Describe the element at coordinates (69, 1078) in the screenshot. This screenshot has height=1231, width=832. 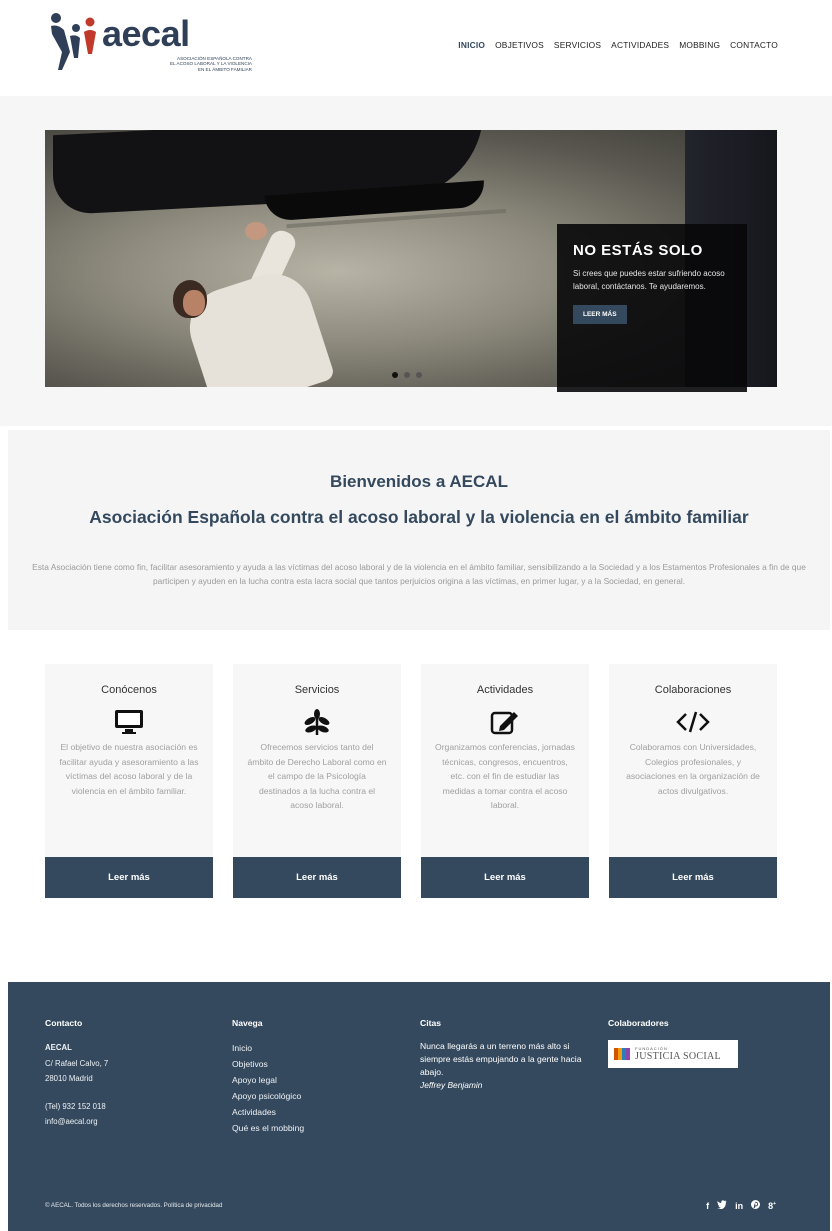
I see `contact-address-2: 28010 Madrid` at that location.